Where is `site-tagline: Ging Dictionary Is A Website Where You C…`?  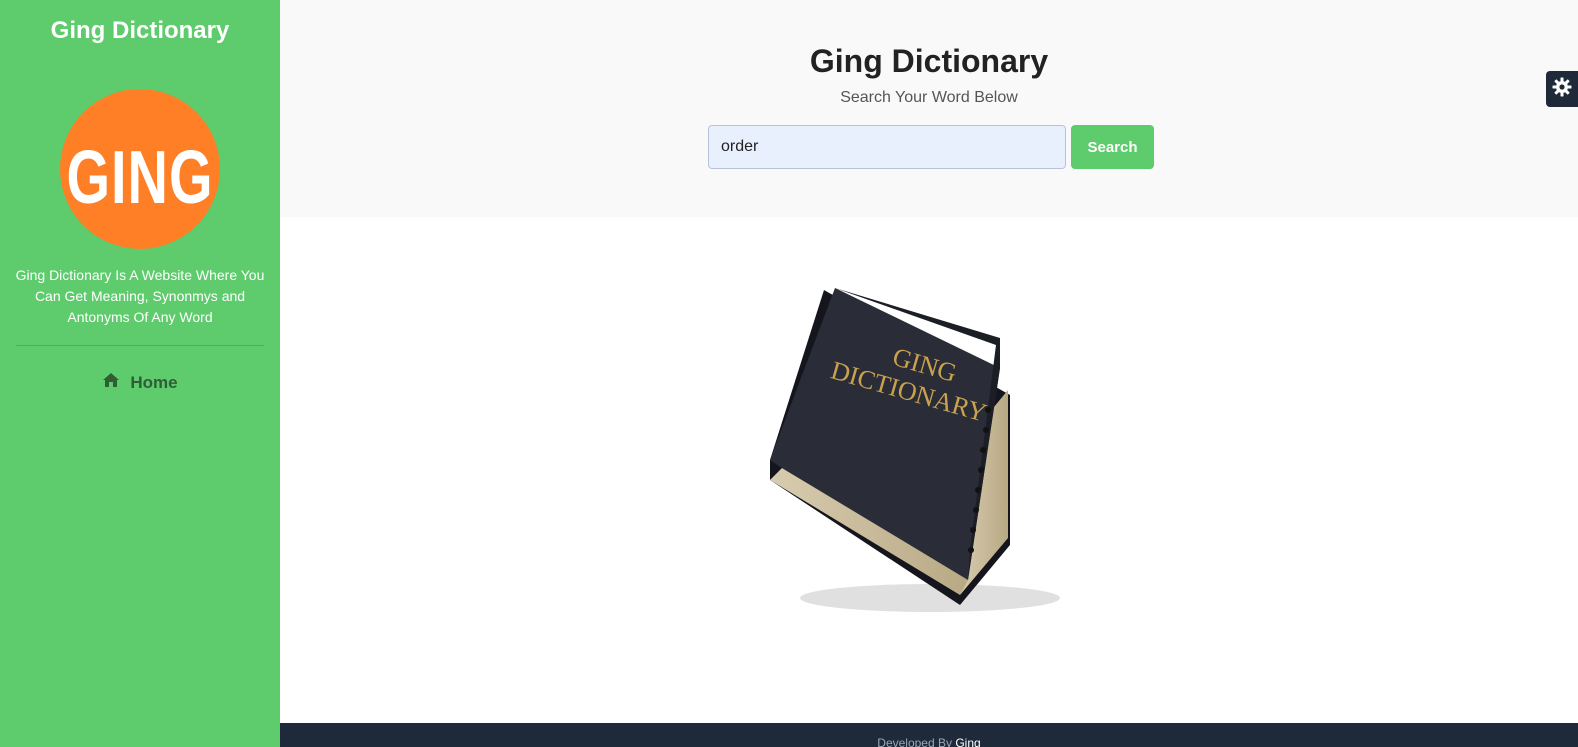 site-tagline: Ging Dictionary Is A Website Where You C… is located at coordinates (140, 296).